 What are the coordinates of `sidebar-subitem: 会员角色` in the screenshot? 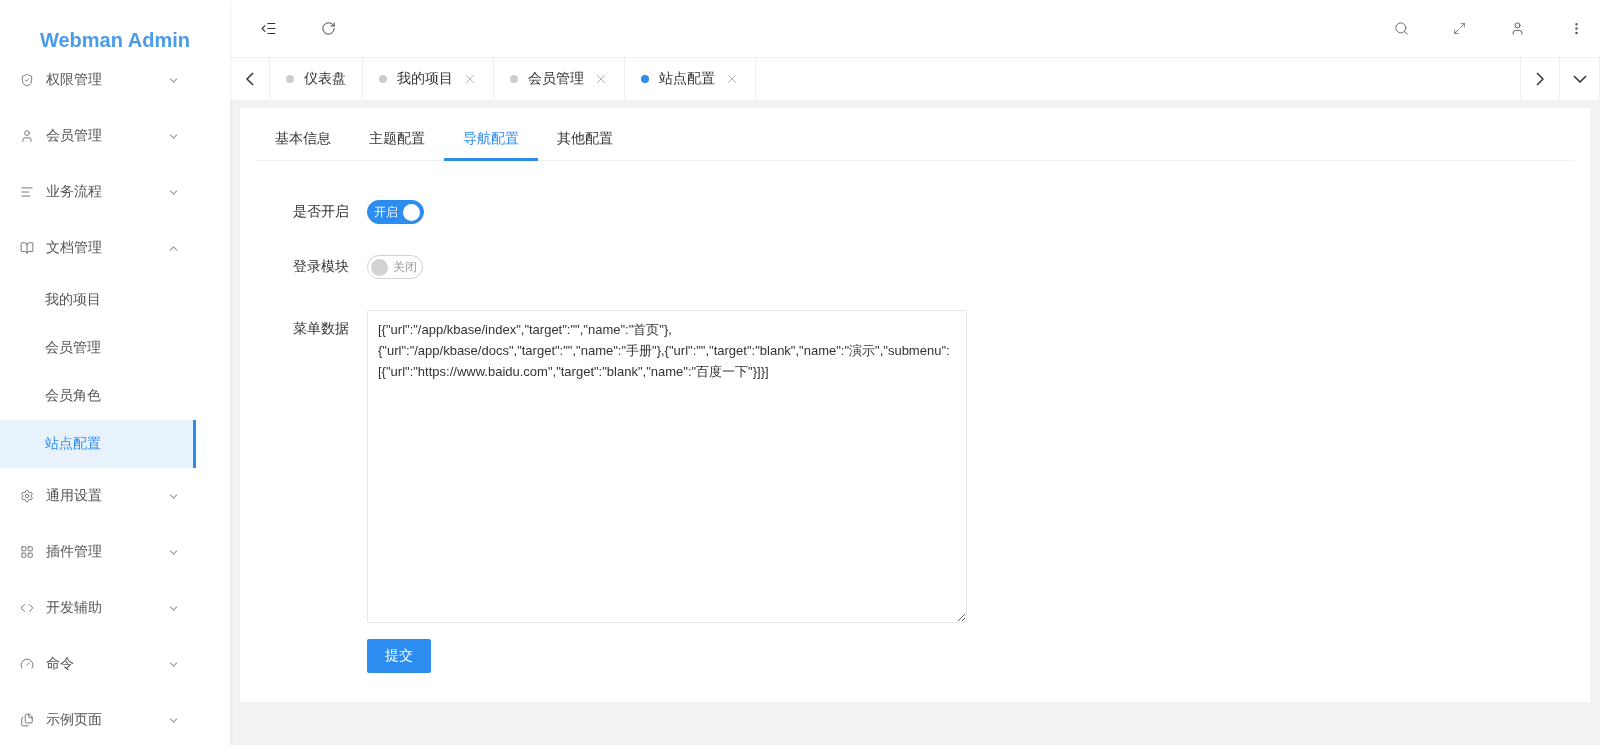 It's located at (115, 396).